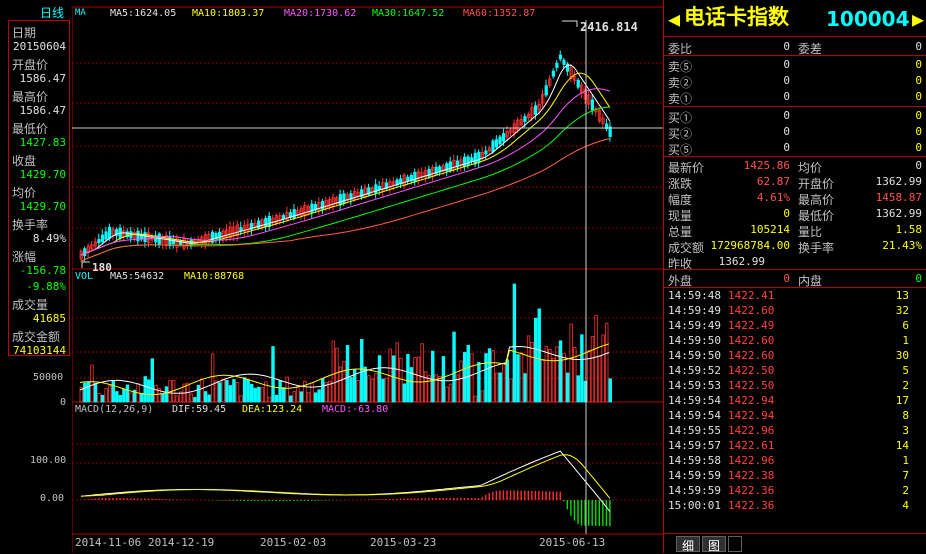 The width and height of the screenshot is (926, 554). I want to click on tick-price: 1422.50, so click(751, 370).